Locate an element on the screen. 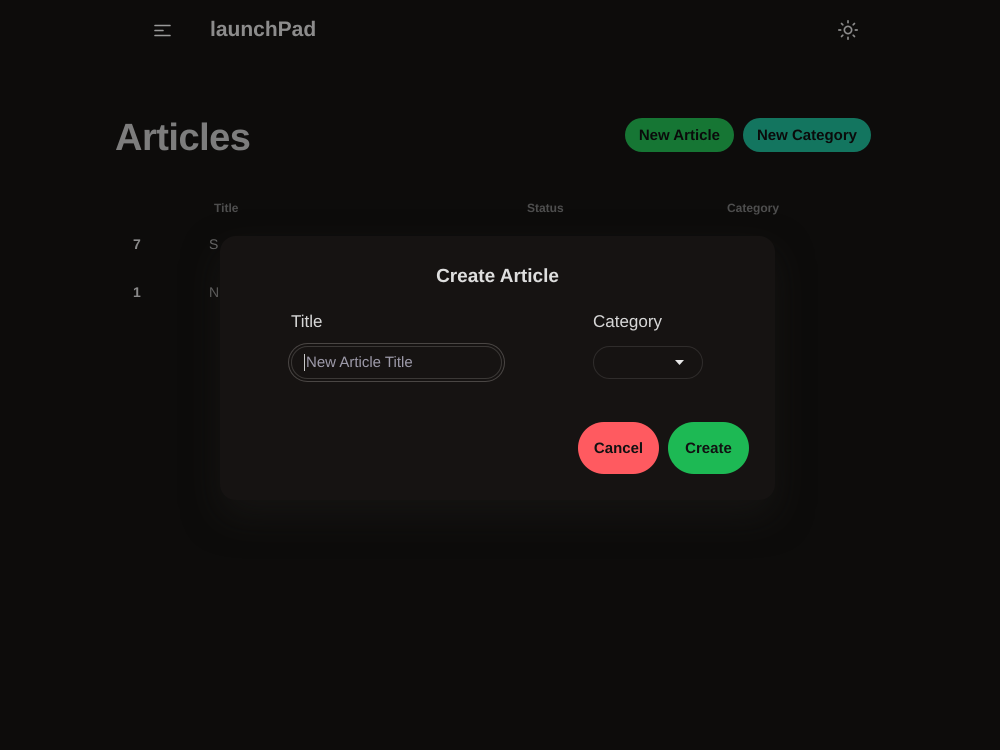 Image resolution: width=1000 pixels, height=750 pixels. new-article-button: New Article is located at coordinates (679, 135).